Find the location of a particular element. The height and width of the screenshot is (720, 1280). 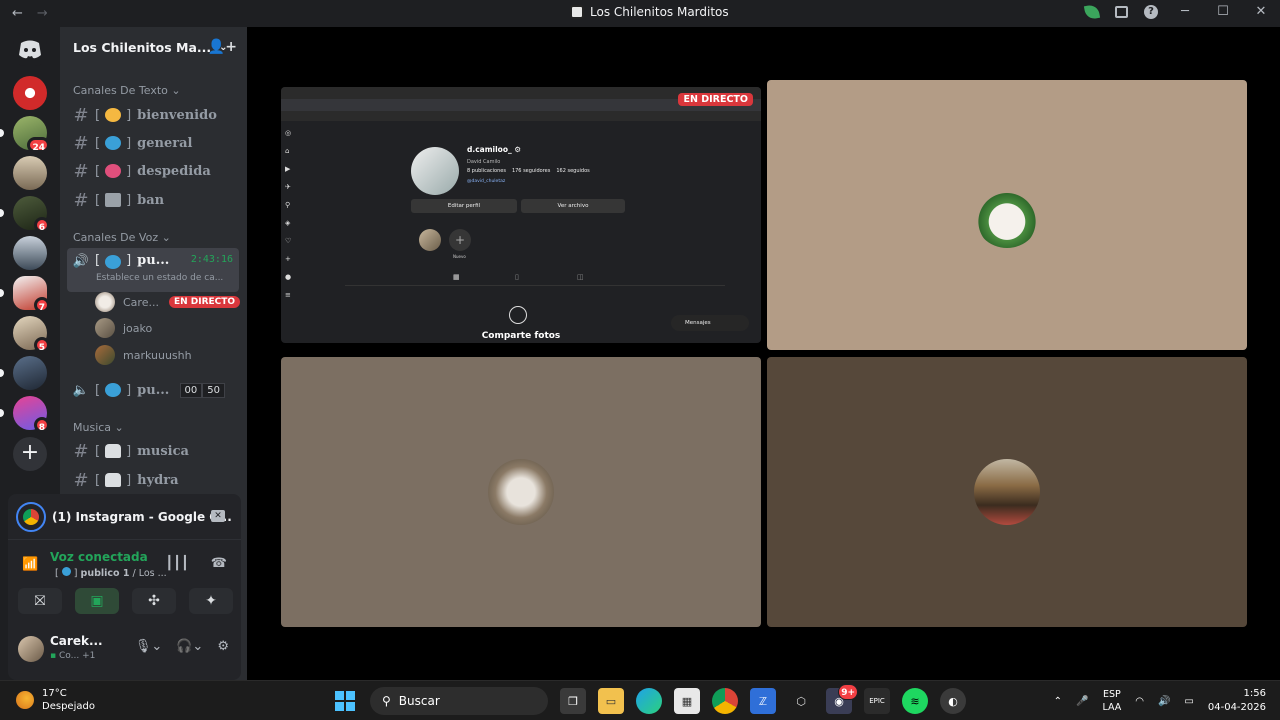

discord-home-button is located at coordinates (30, 49).